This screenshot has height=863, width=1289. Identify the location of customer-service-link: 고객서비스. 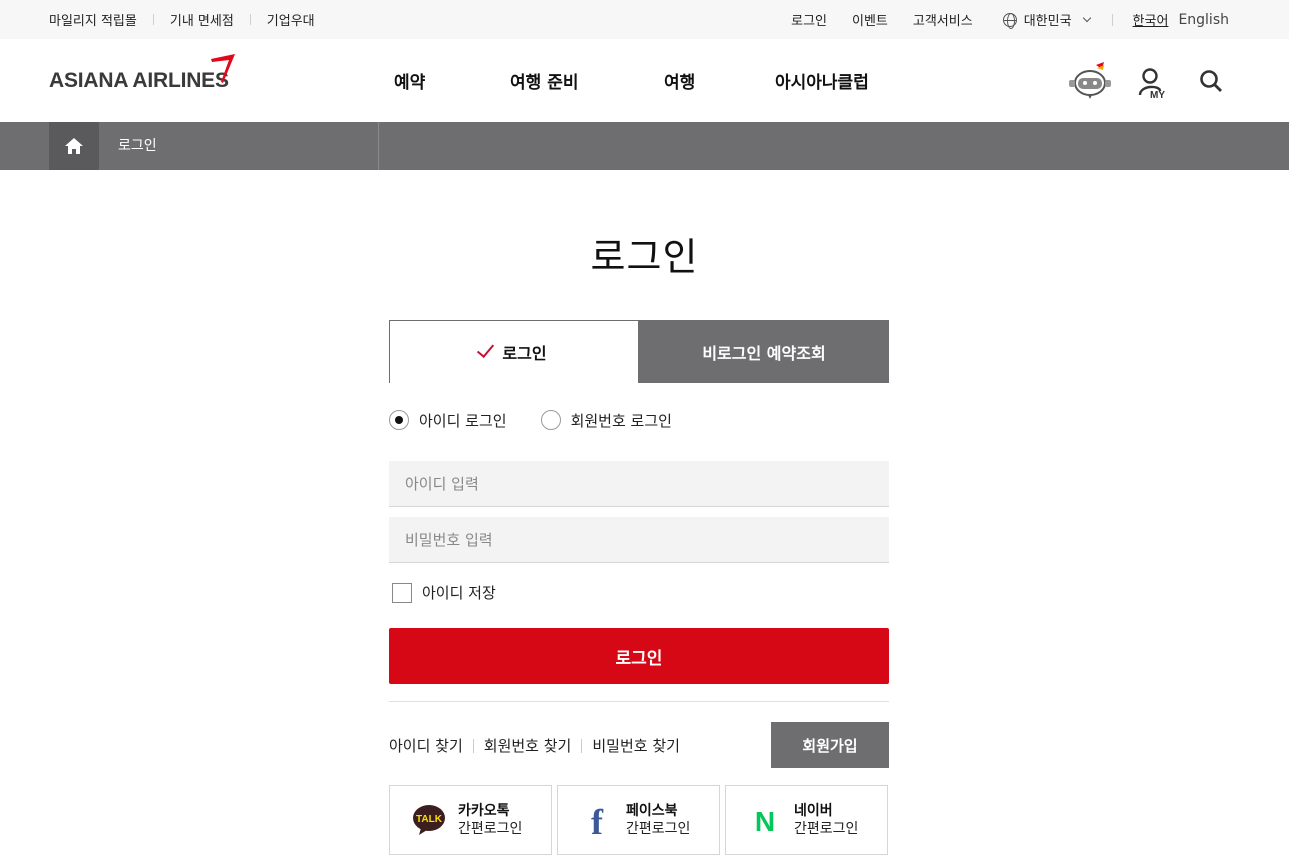
(943, 19).